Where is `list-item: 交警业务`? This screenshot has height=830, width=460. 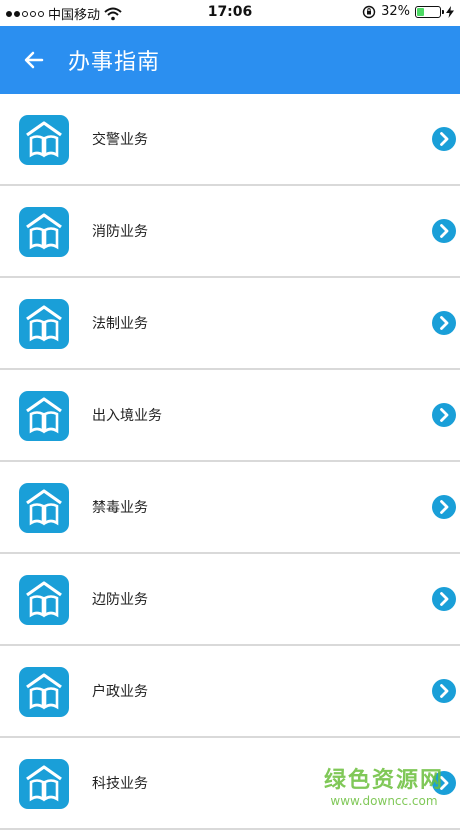 list-item: 交警业务 is located at coordinates (230, 140).